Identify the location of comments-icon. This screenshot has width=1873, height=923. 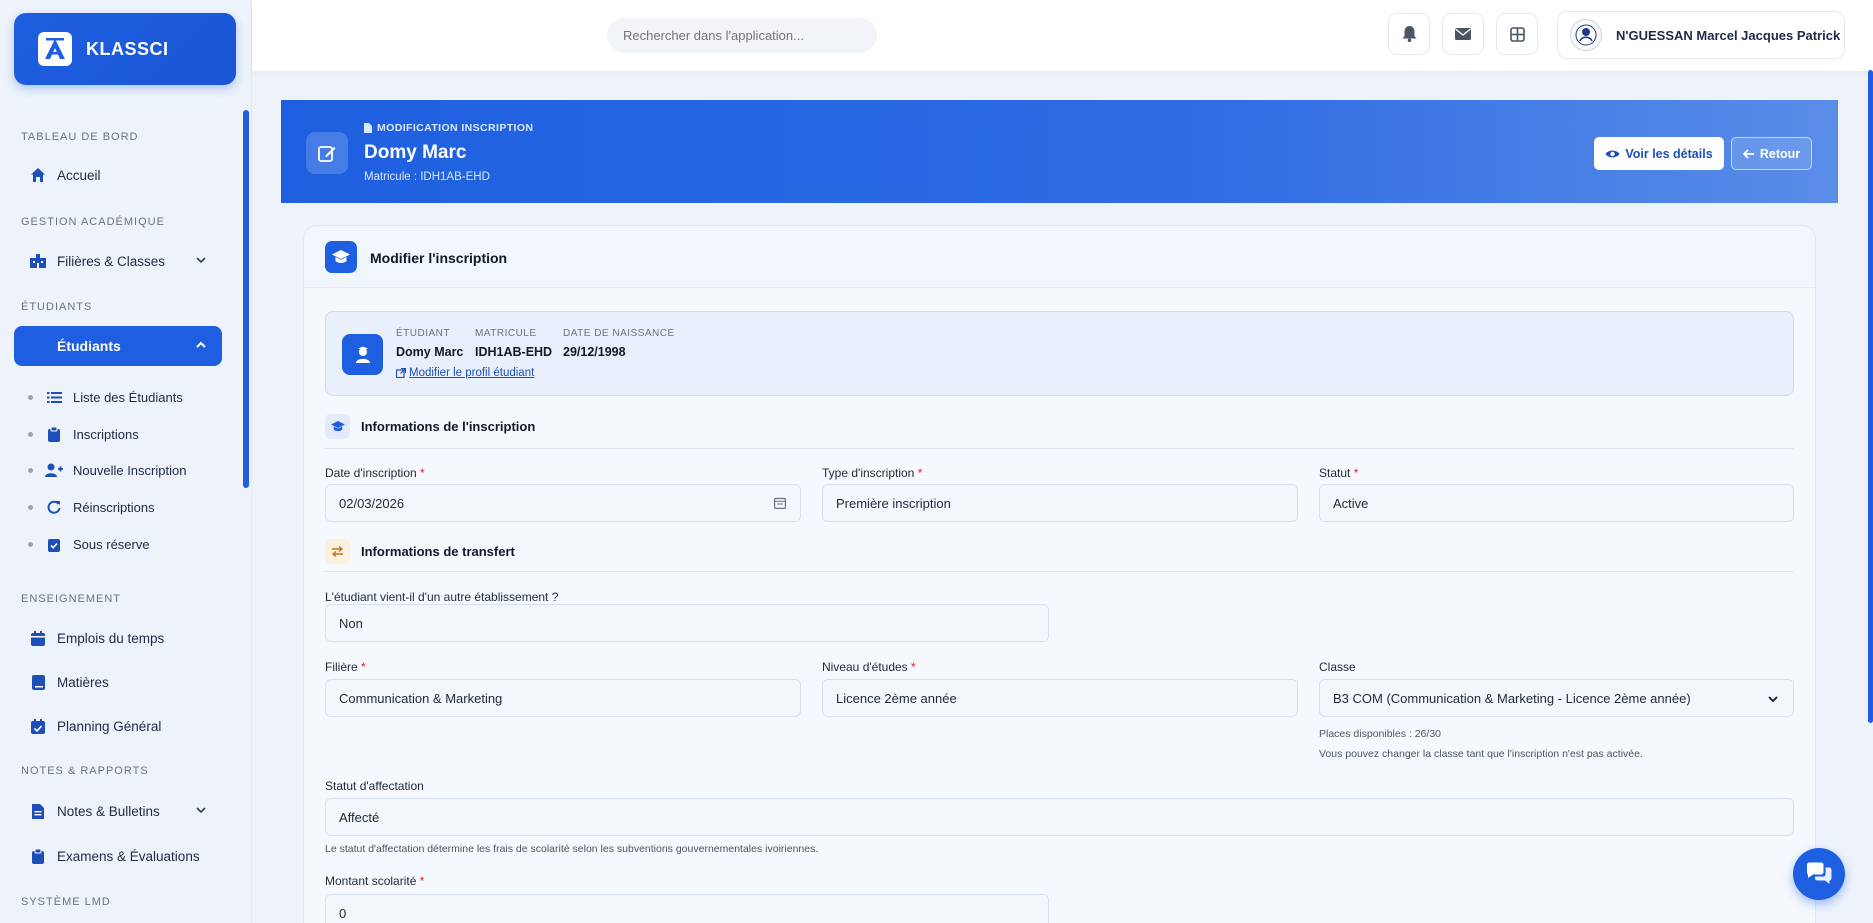
(1819, 873).